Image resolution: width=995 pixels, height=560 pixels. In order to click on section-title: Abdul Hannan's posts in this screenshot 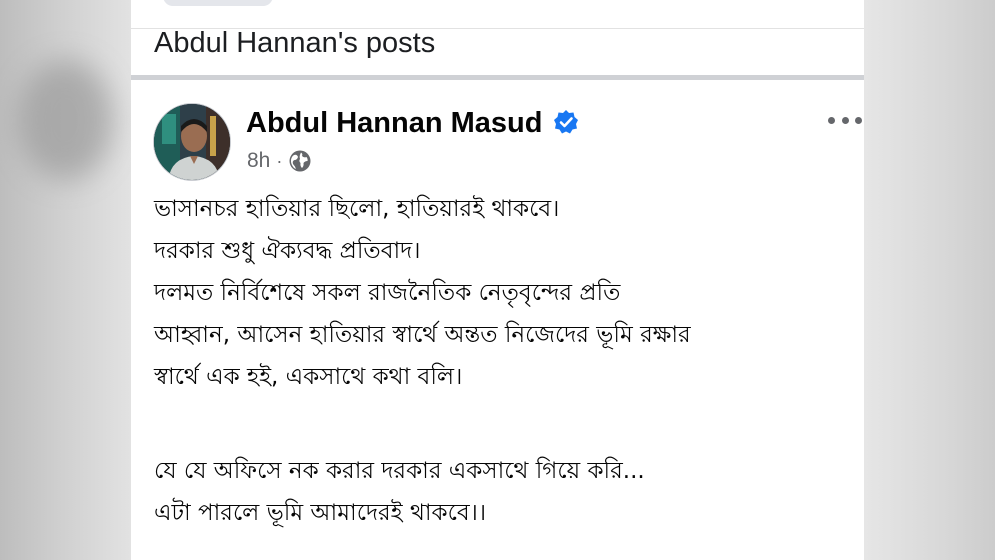, I will do `click(295, 43)`.